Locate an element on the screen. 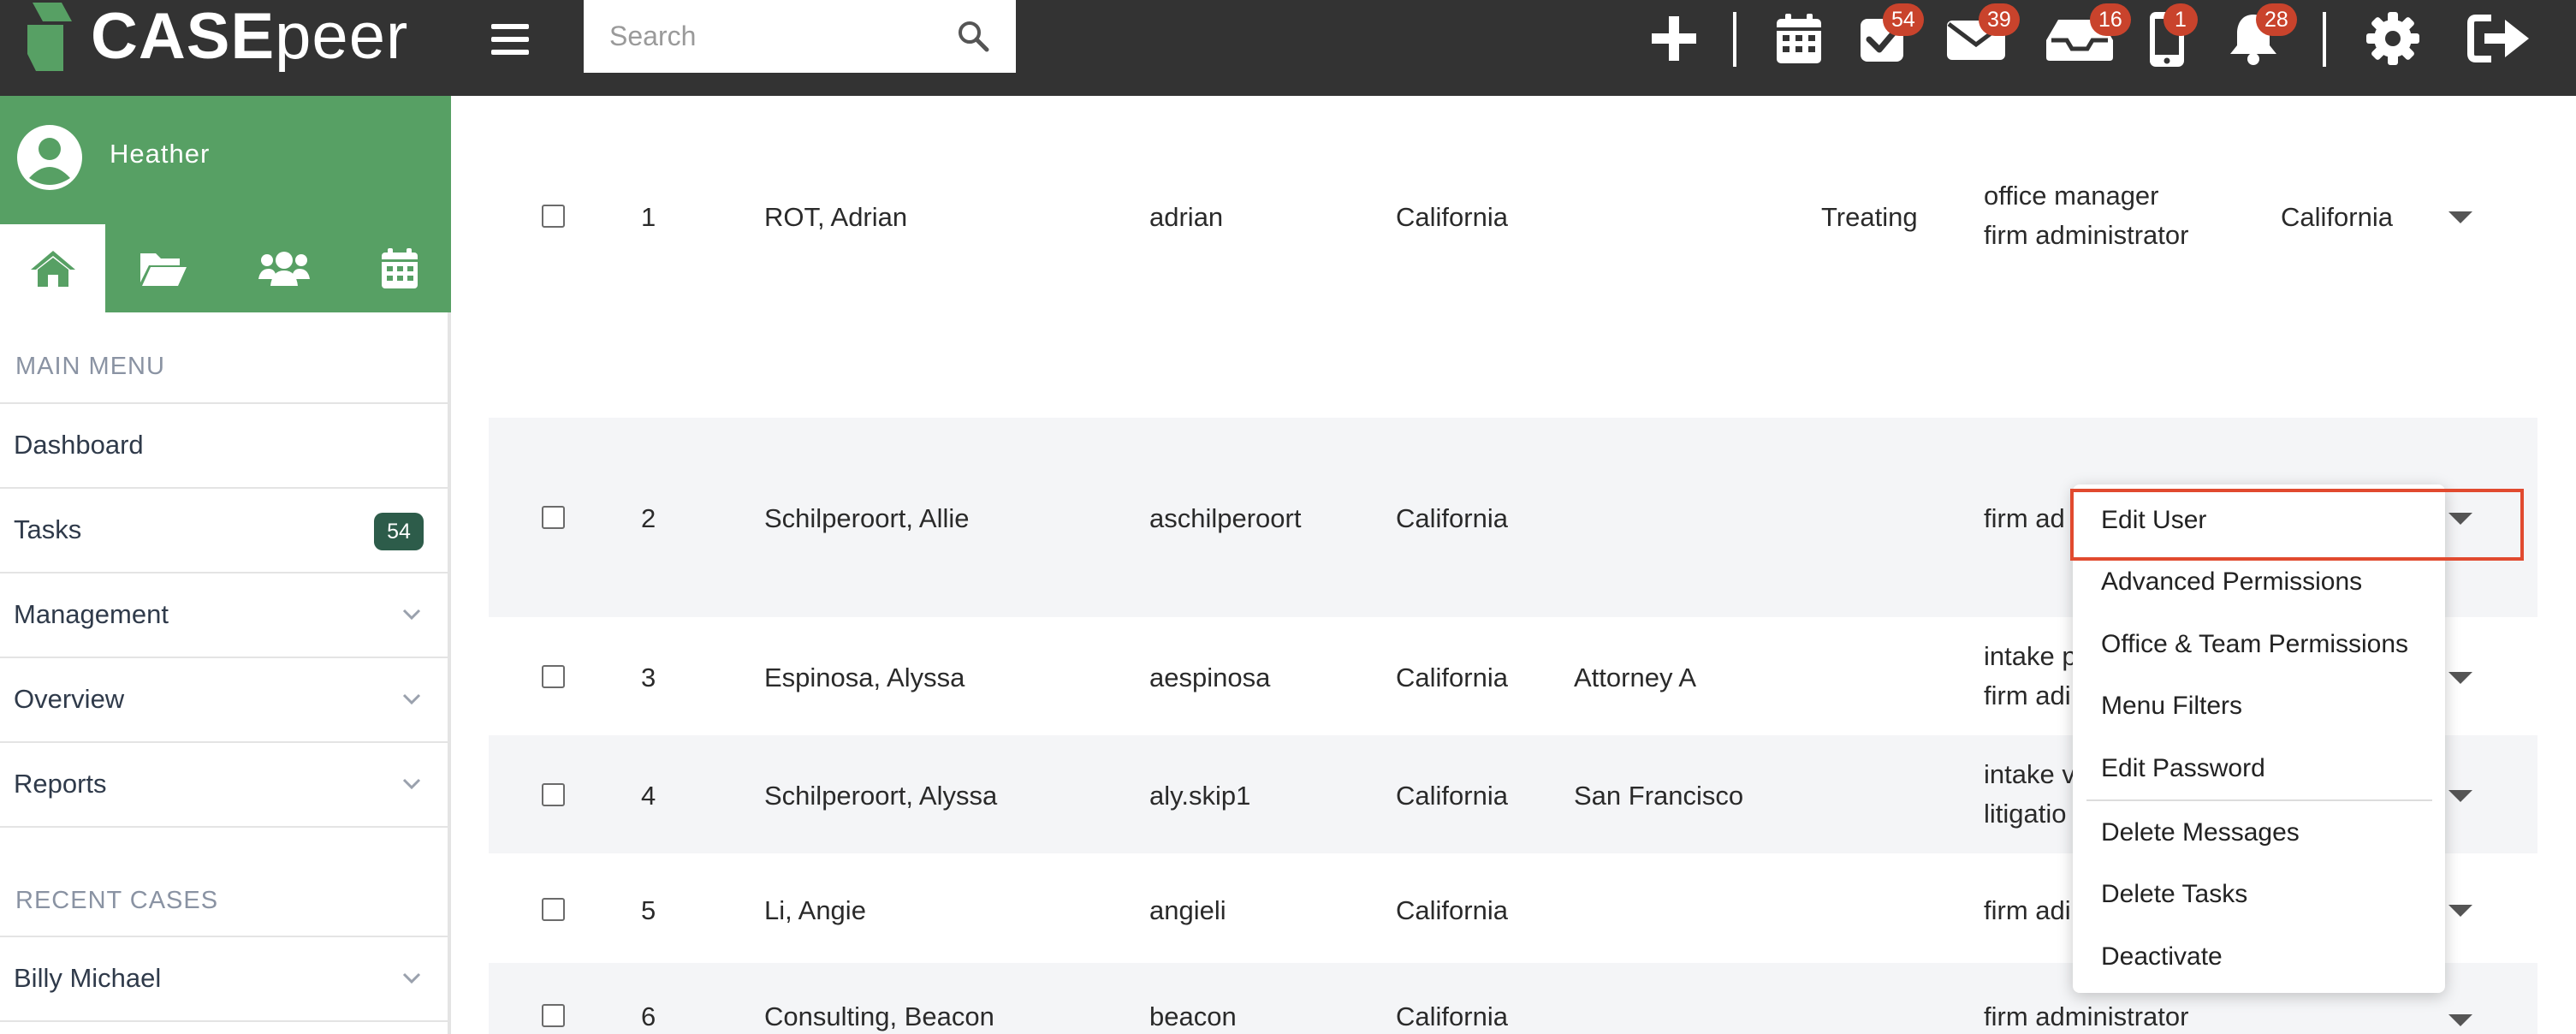 This screenshot has width=2576, height=1034. role-cell: office manager firm administrator is located at coordinates (2086, 215).